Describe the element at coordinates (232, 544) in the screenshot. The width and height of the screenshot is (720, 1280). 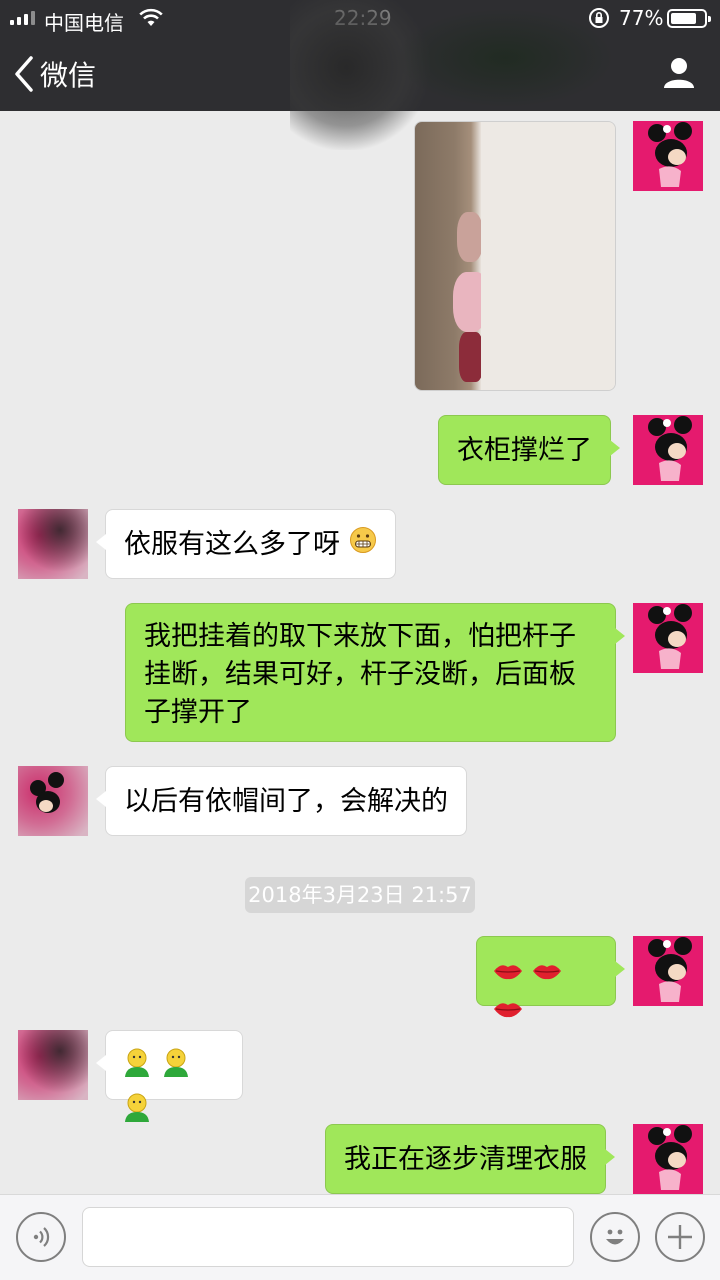
I see `message-text: 依服有这么多了呀` at that location.